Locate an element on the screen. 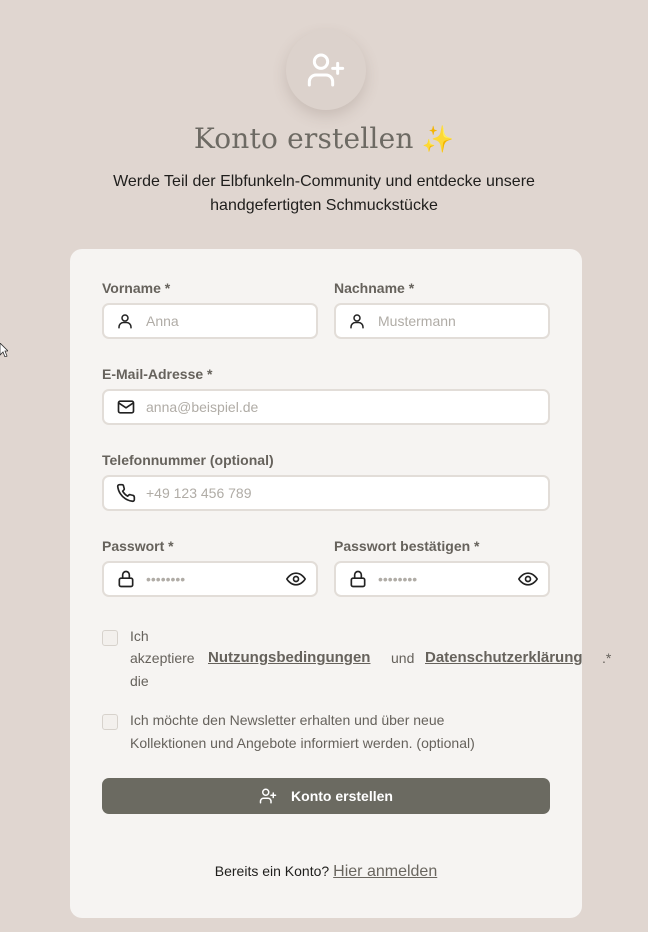 The height and width of the screenshot is (932, 648). terms-word-3: die is located at coordinates (139, 681).